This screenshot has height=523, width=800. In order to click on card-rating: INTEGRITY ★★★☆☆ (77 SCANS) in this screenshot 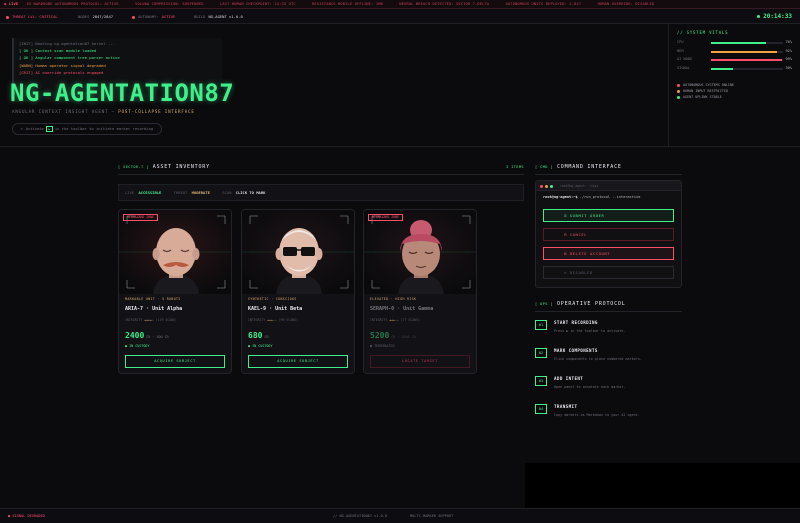, I will do `click(395, 320)`.